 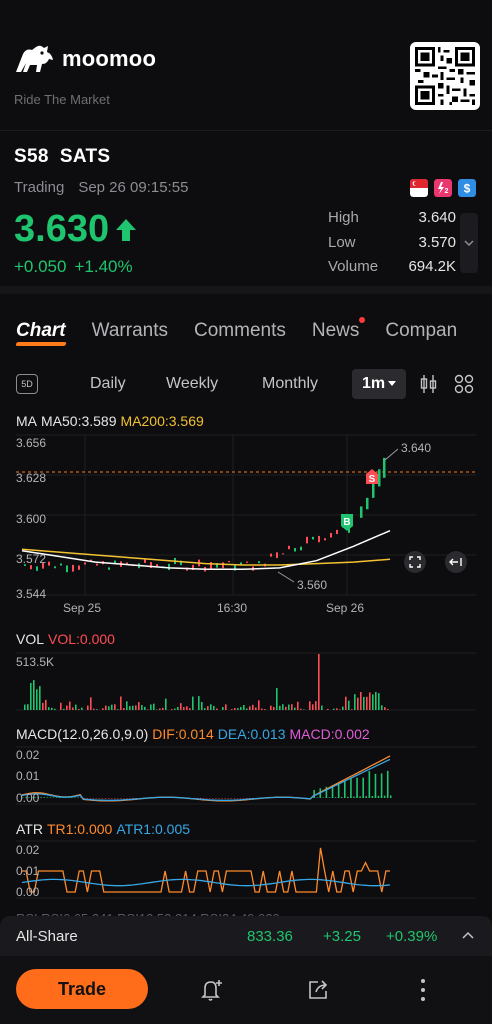 I want to click on stat-low: Low 3.570, so click(x=392, y=246).